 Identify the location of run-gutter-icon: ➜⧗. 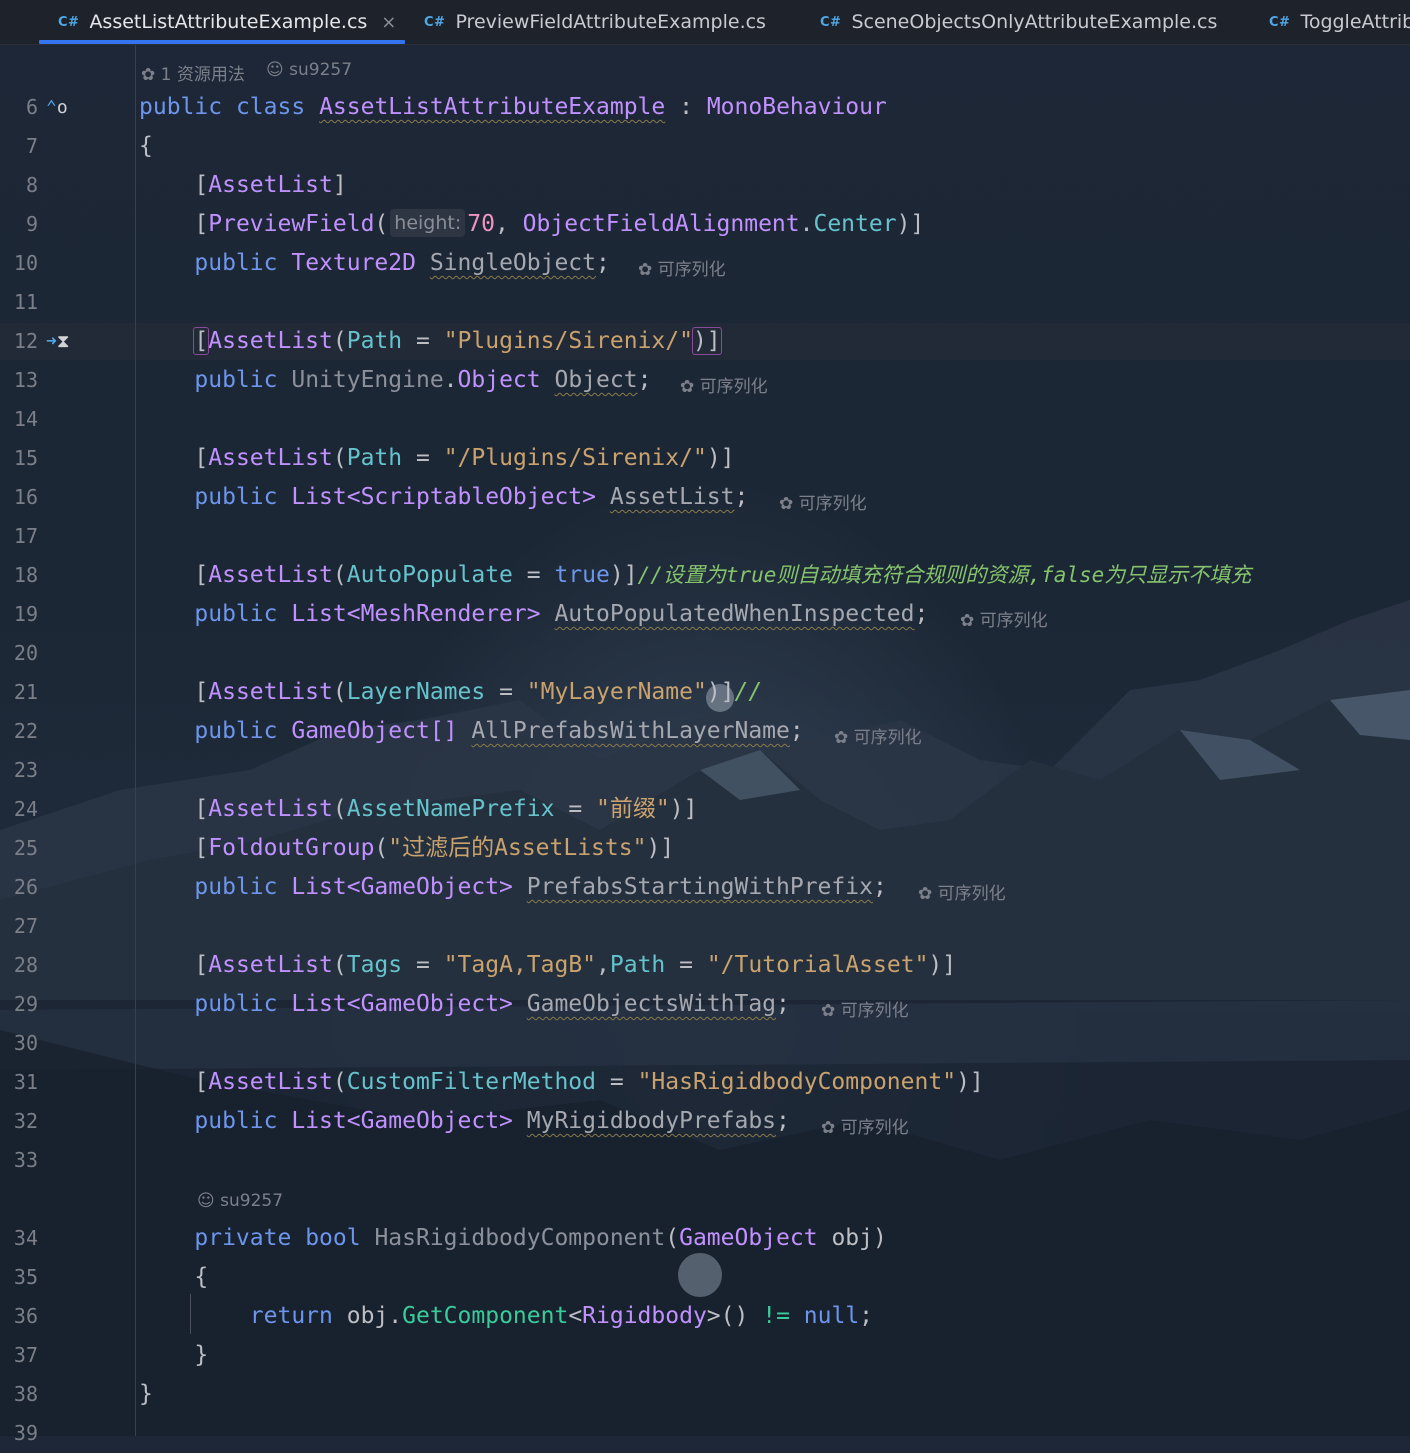
(57, 341).